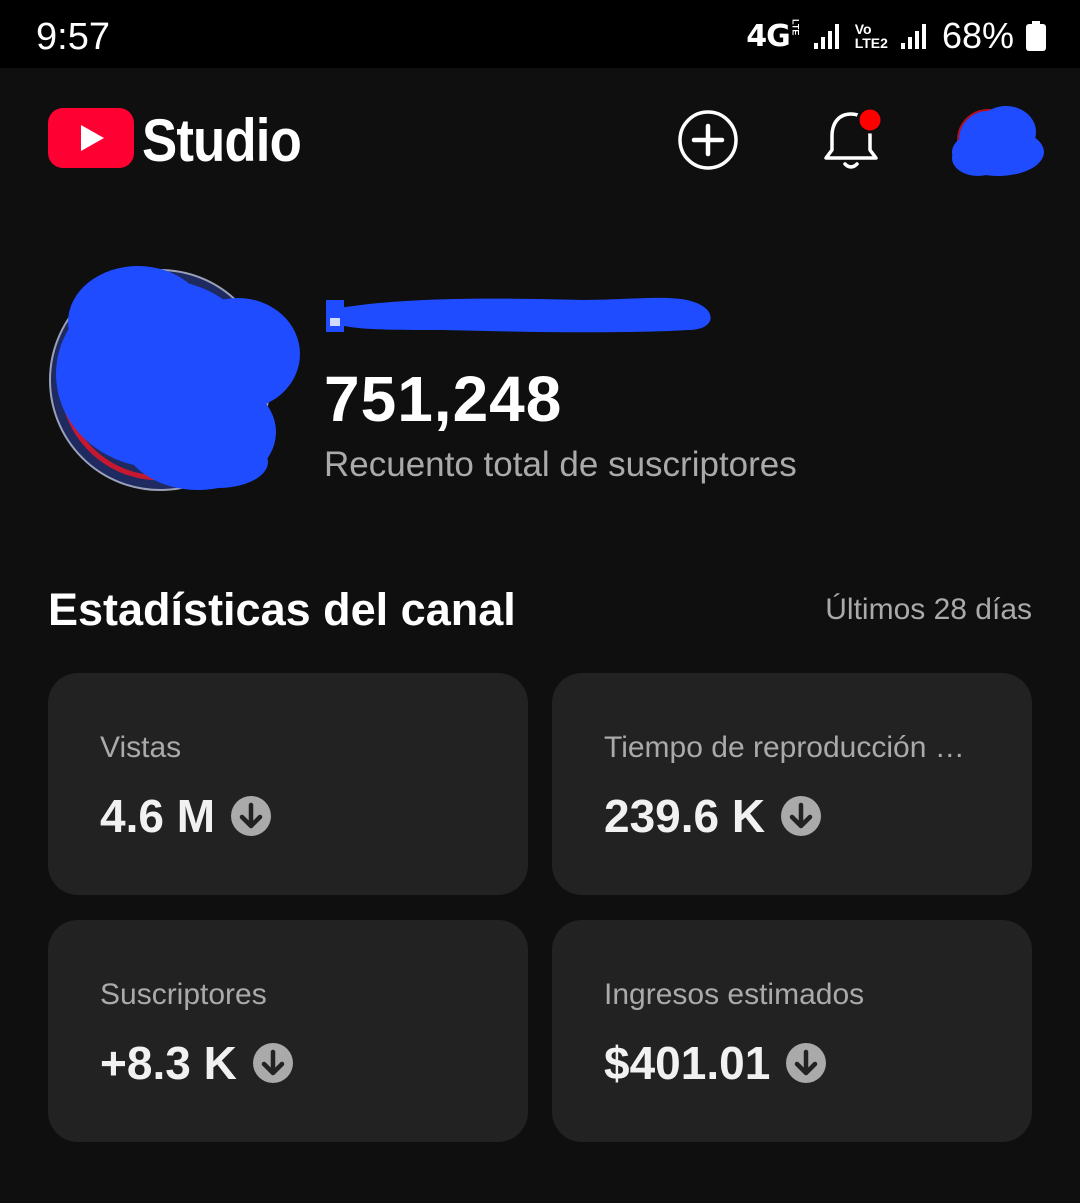  I want to click on stats-period: Últimos 28 días, so click(928, 610).